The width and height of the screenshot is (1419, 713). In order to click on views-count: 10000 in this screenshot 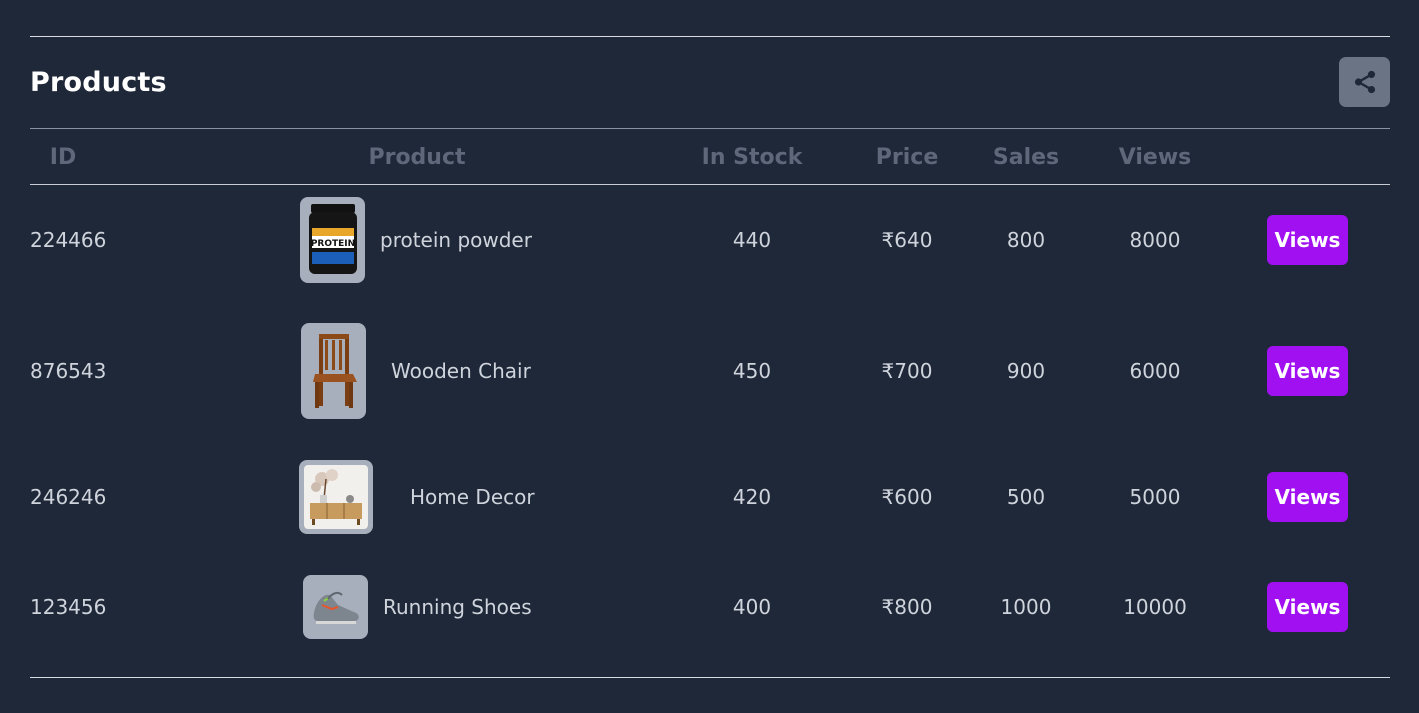, I will do `click(1155, 607)`.